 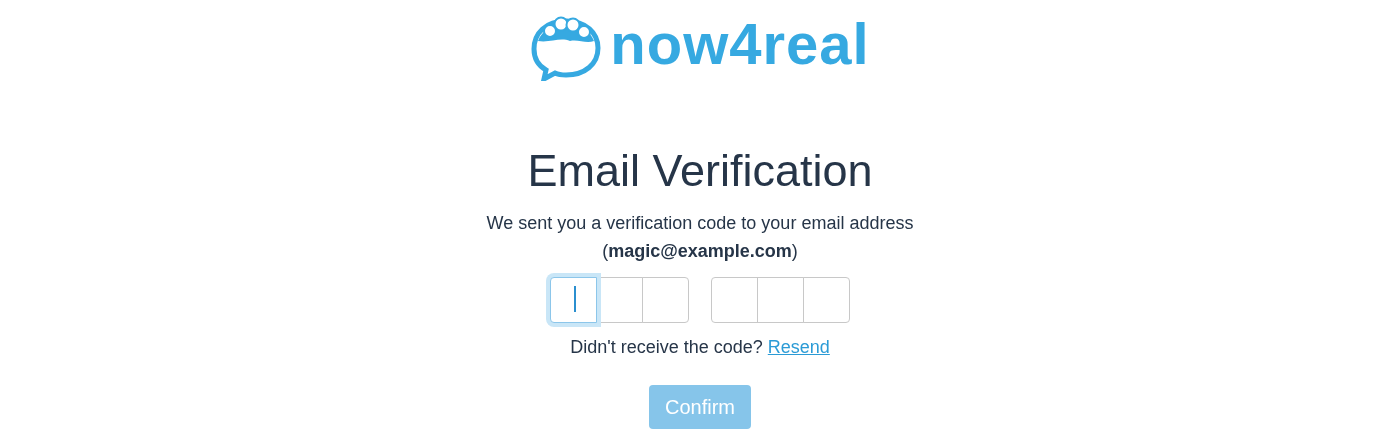 I want to click on resend-link: Resend, so click(x=798, y=347).